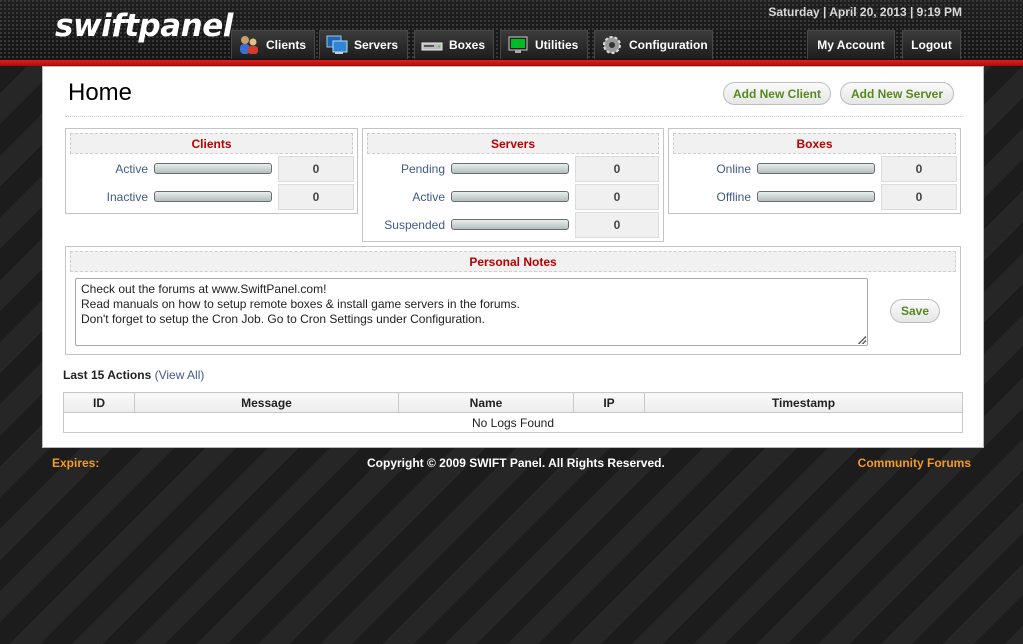 The height and width of the screenshot is (644, 1023). I want to click on view-all-link: (View All), so click(180, 375).